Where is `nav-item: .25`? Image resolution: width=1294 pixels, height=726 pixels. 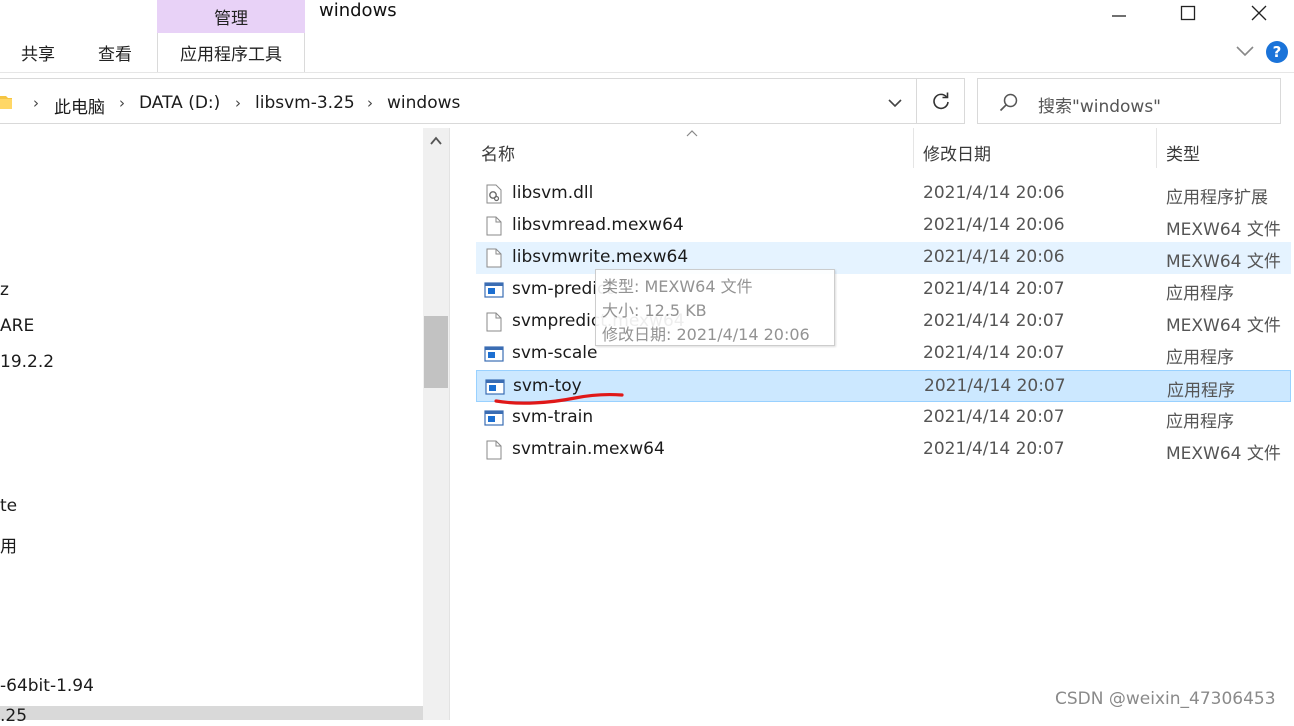
nav-item: .25 is located at coordinates (14, 716).